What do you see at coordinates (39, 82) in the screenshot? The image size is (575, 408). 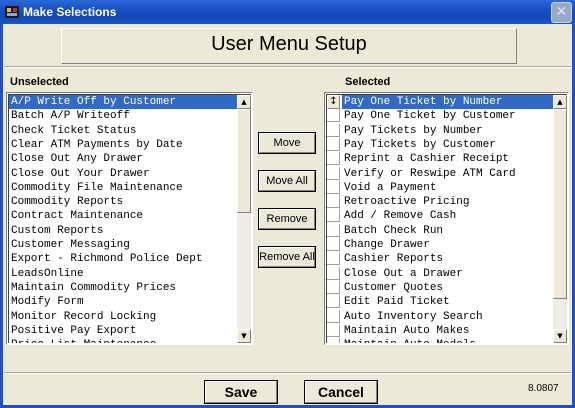 I see `unselected-label: Unselected` at bounding box center [39, 82].